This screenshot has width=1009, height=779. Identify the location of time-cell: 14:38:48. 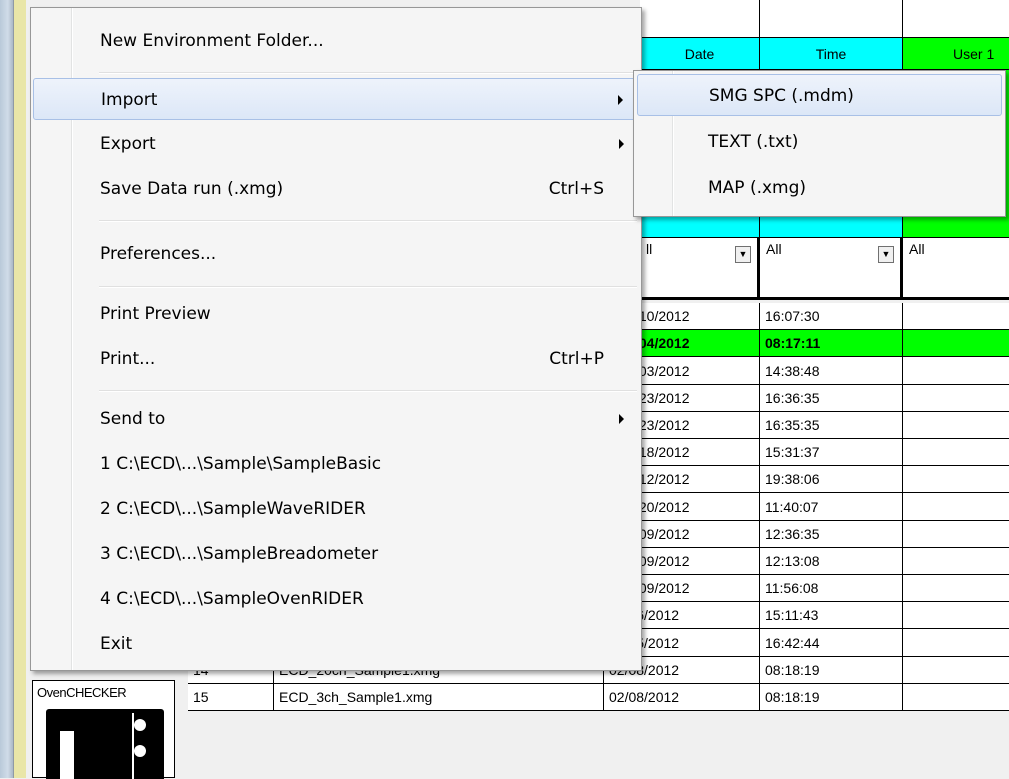
(831, 371).